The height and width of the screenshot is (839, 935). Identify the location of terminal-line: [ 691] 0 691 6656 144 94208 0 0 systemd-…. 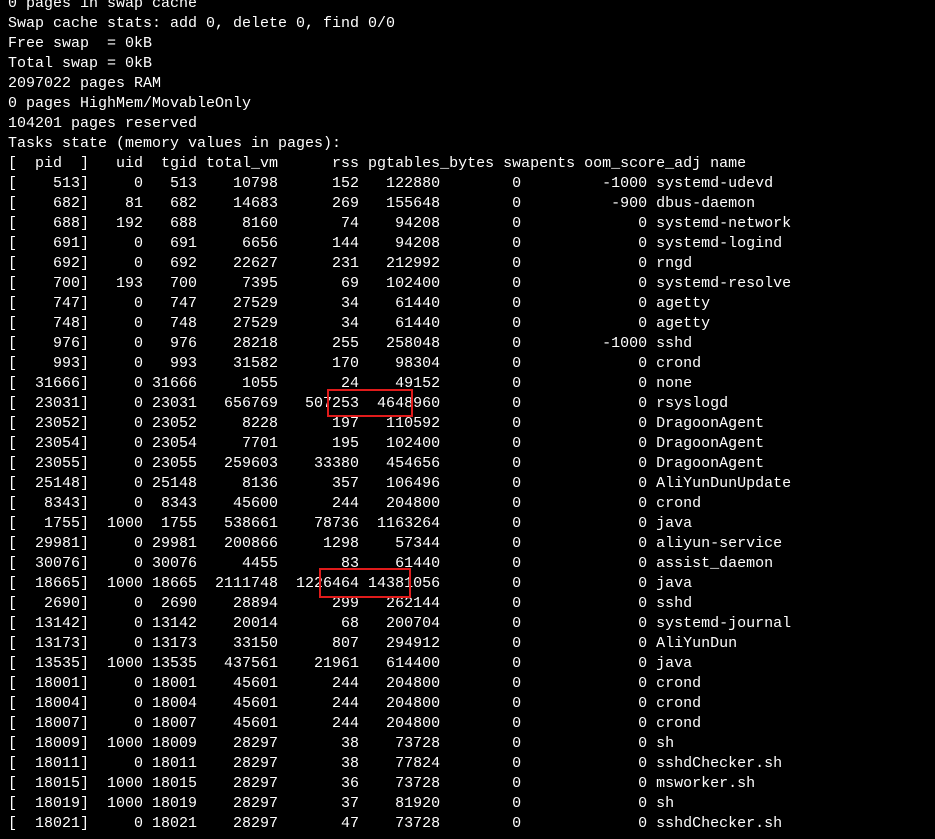
(395, 243).